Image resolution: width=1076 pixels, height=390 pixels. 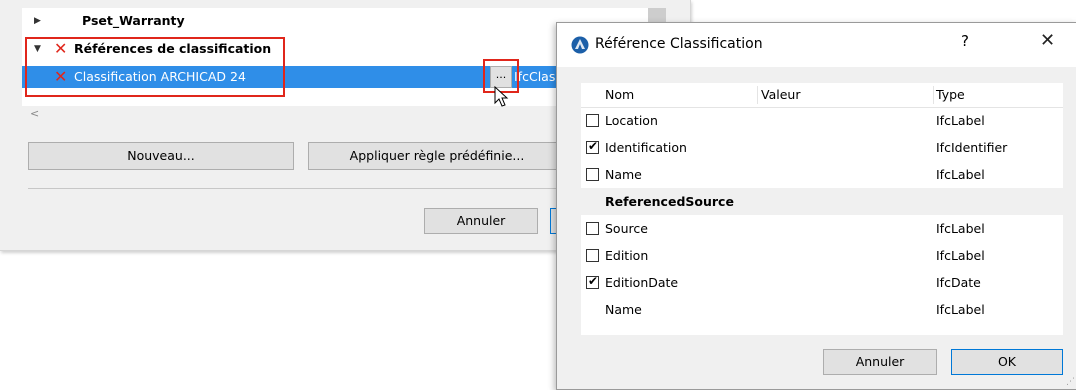 What do you see at coordinates (335, 21) in the screenshot?
I see `tree-row-pset-warranty: ▶ Pset_Warranty` at bounding box center [335, 21].